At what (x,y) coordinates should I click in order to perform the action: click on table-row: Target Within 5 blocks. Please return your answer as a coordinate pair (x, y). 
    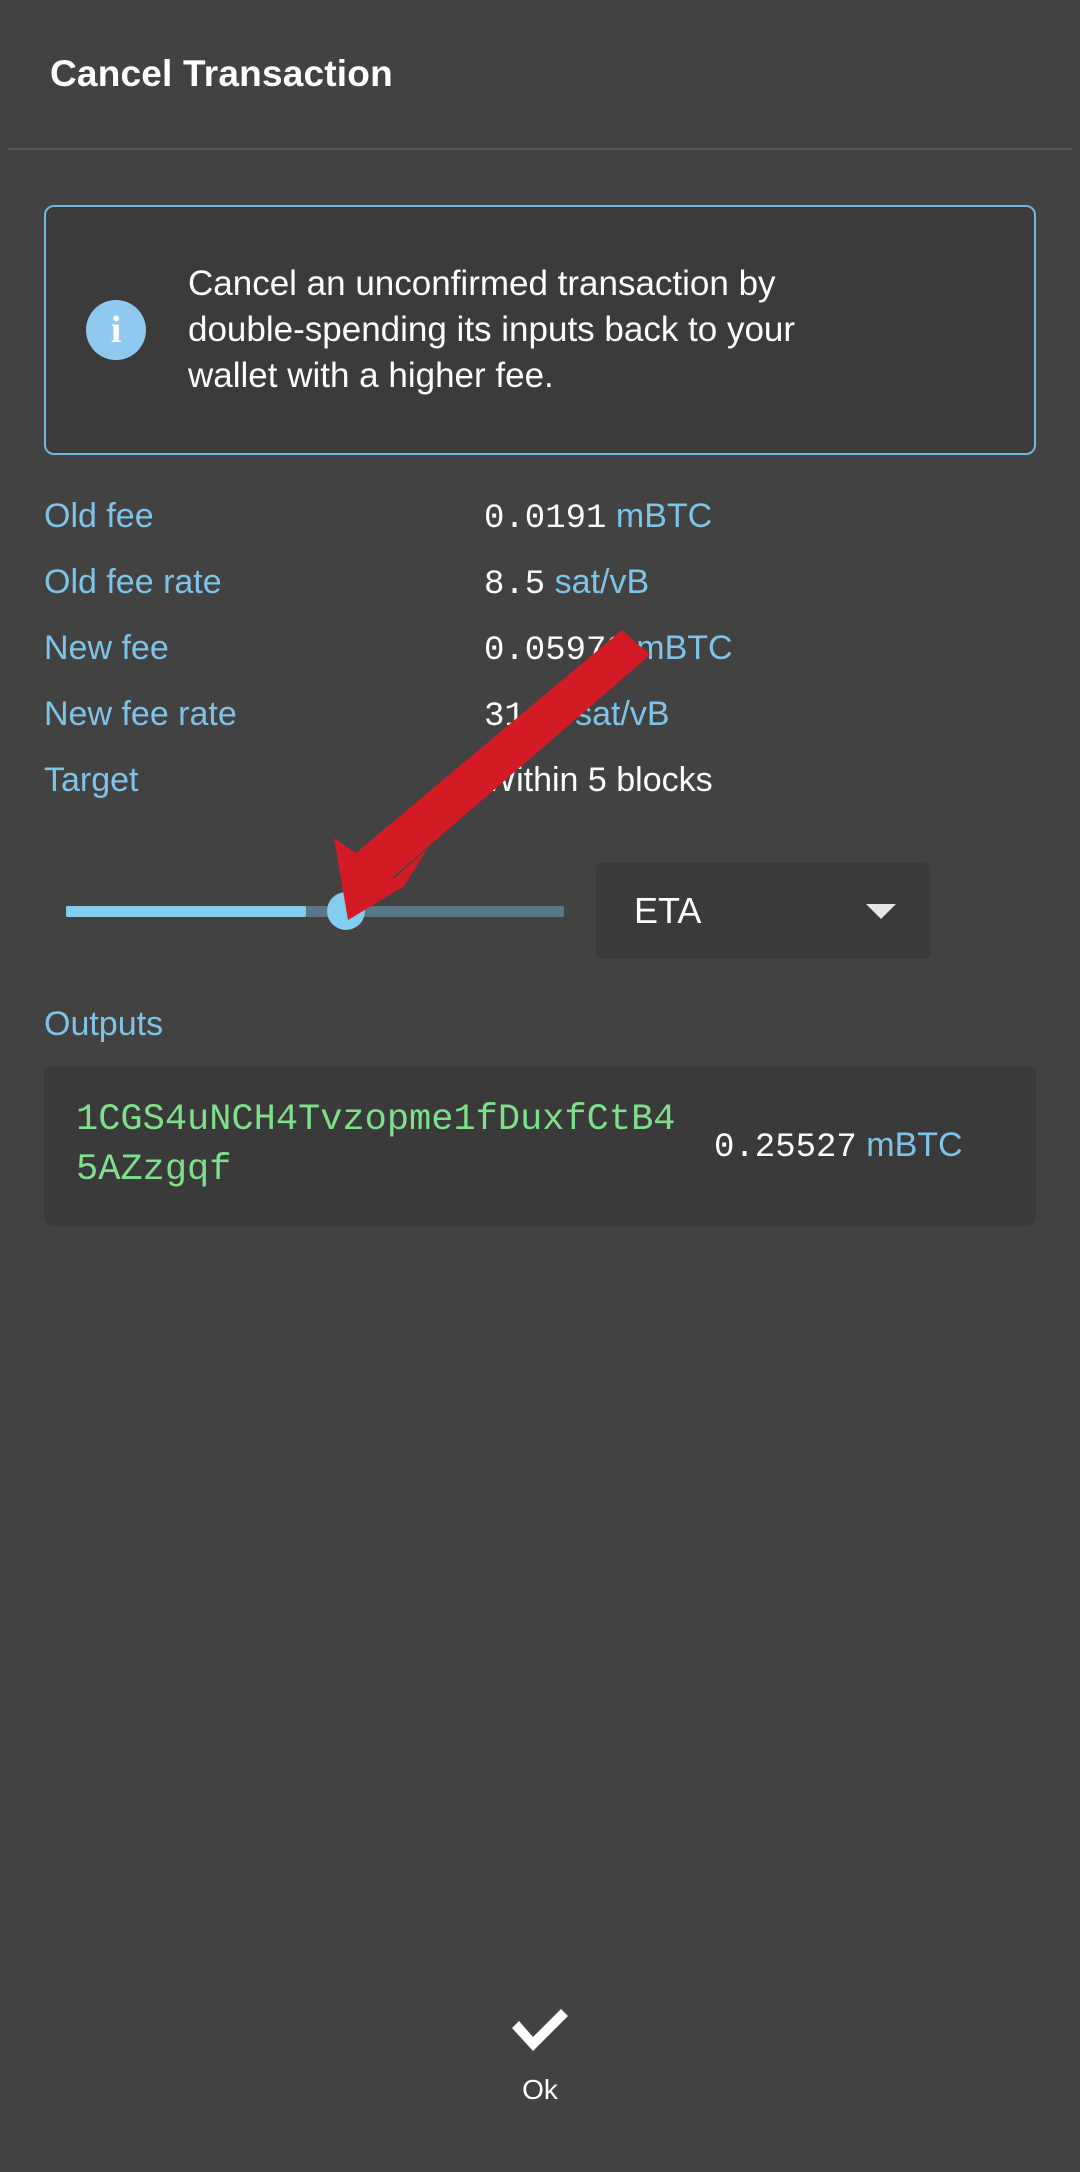
    Looking at the image, I should click on (540, 794).